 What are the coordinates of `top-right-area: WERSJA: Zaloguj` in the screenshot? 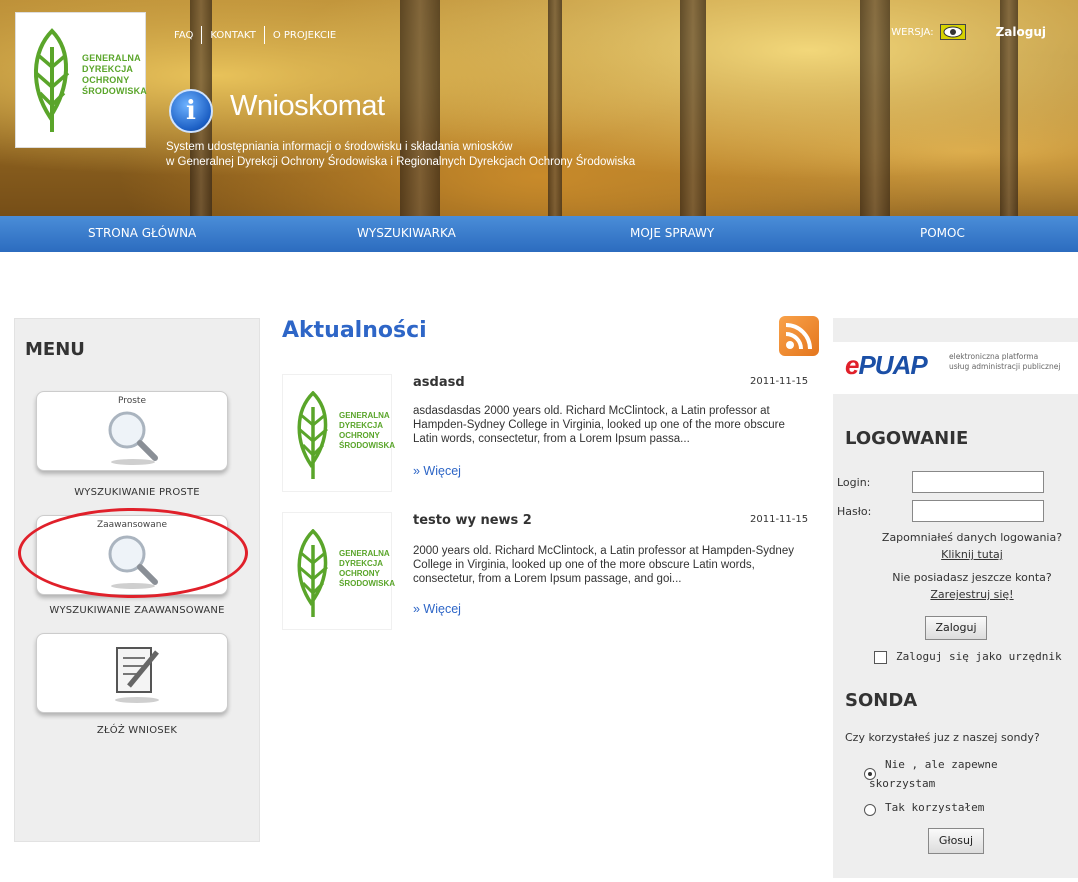 It's located at (968, 32).